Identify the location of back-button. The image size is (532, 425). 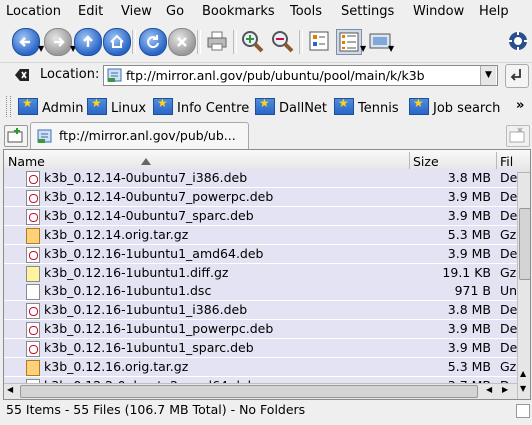
(26, 42).